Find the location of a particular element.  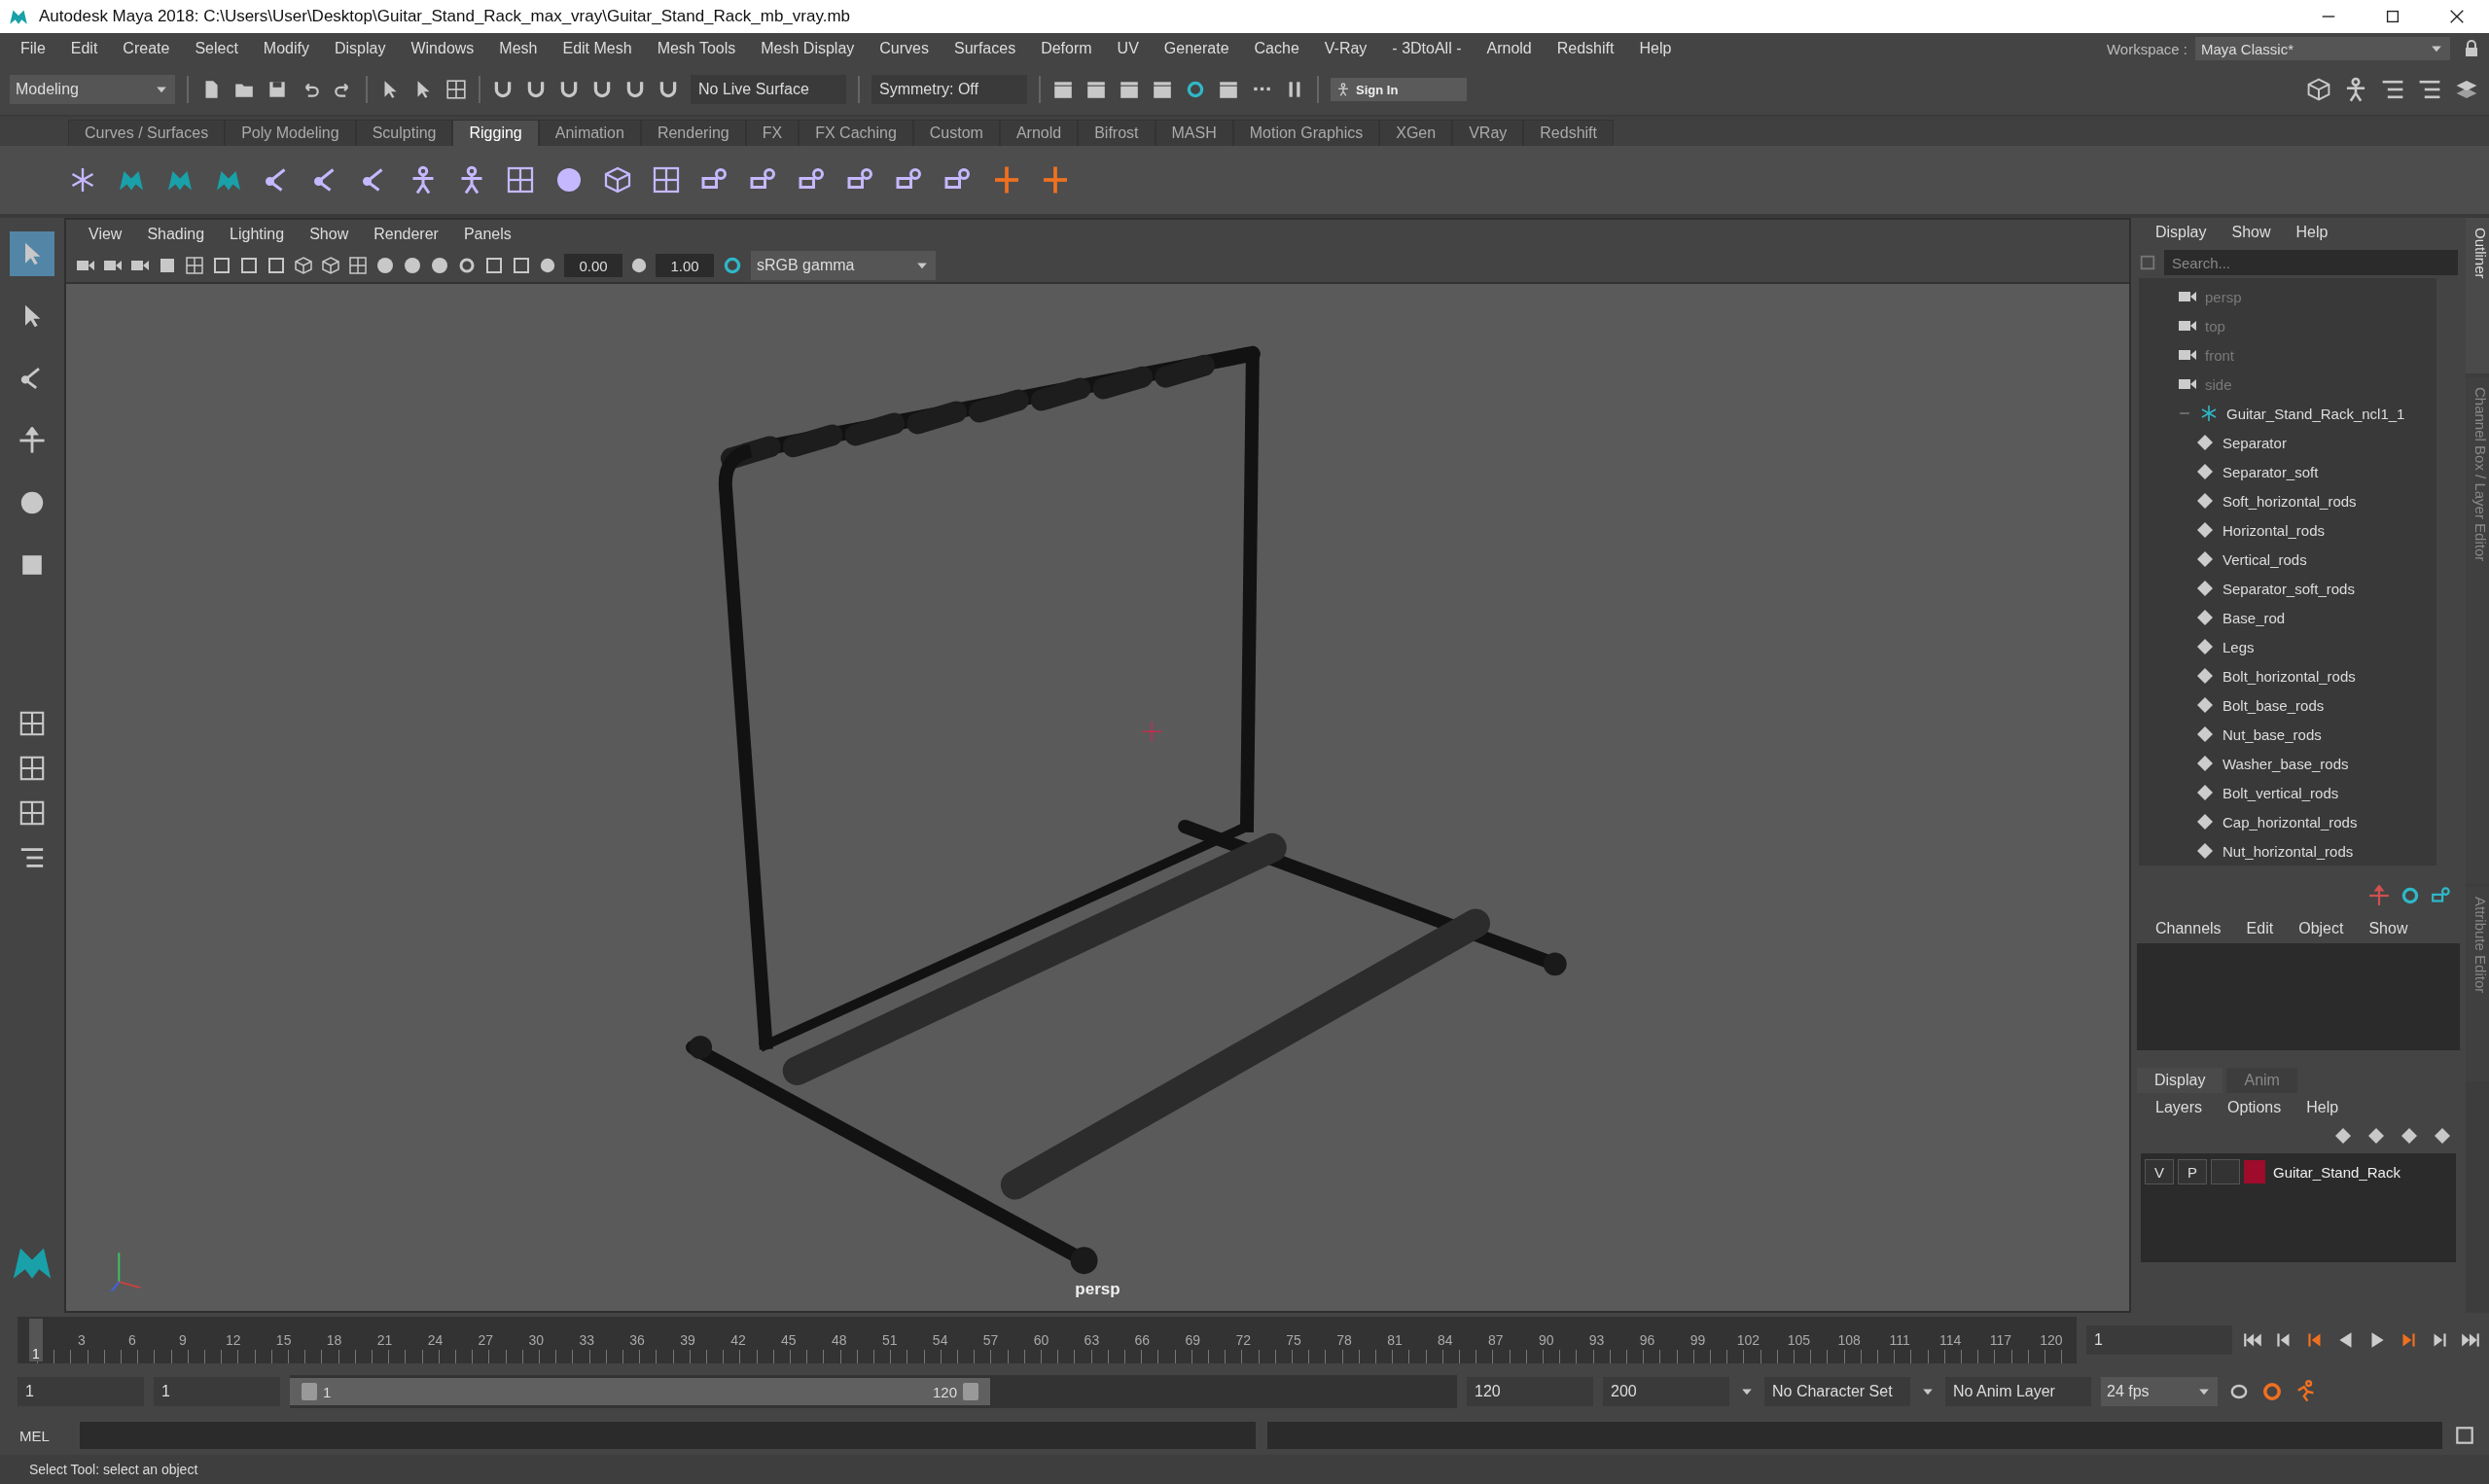

snap-view-icon is located at coordinates (602, 90).